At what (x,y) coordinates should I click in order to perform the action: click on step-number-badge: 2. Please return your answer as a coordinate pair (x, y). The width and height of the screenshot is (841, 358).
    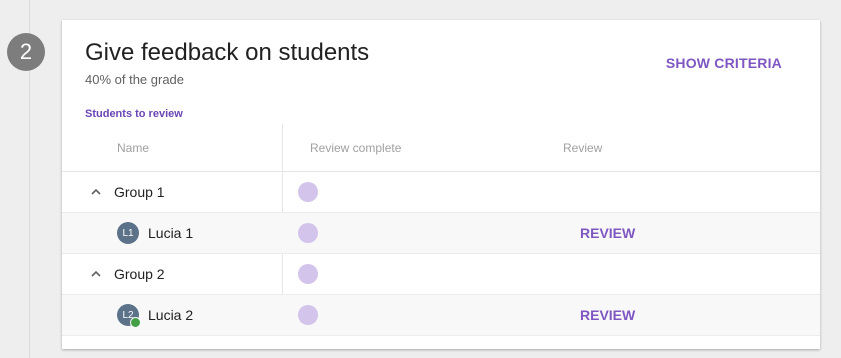
    Looking at the image, I should click on (26, 52).